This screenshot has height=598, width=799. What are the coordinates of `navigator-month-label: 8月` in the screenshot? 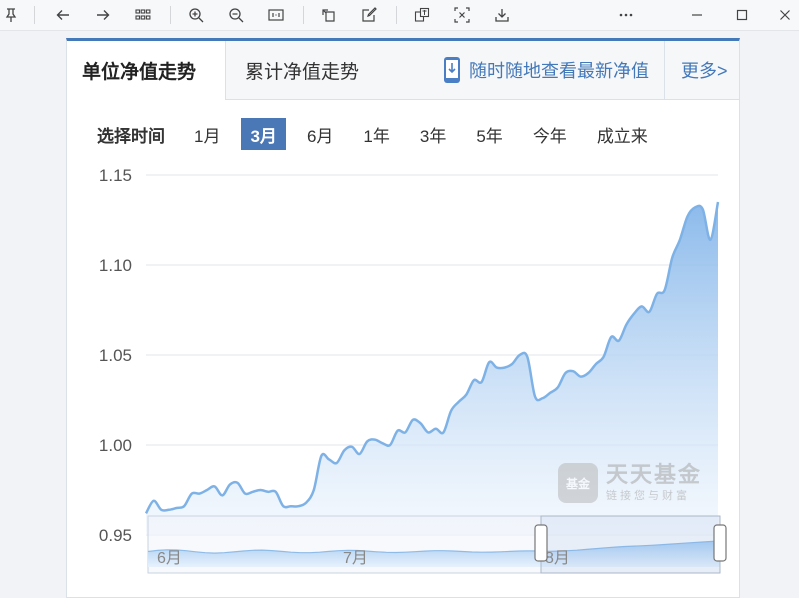 It's located at (557, 558).